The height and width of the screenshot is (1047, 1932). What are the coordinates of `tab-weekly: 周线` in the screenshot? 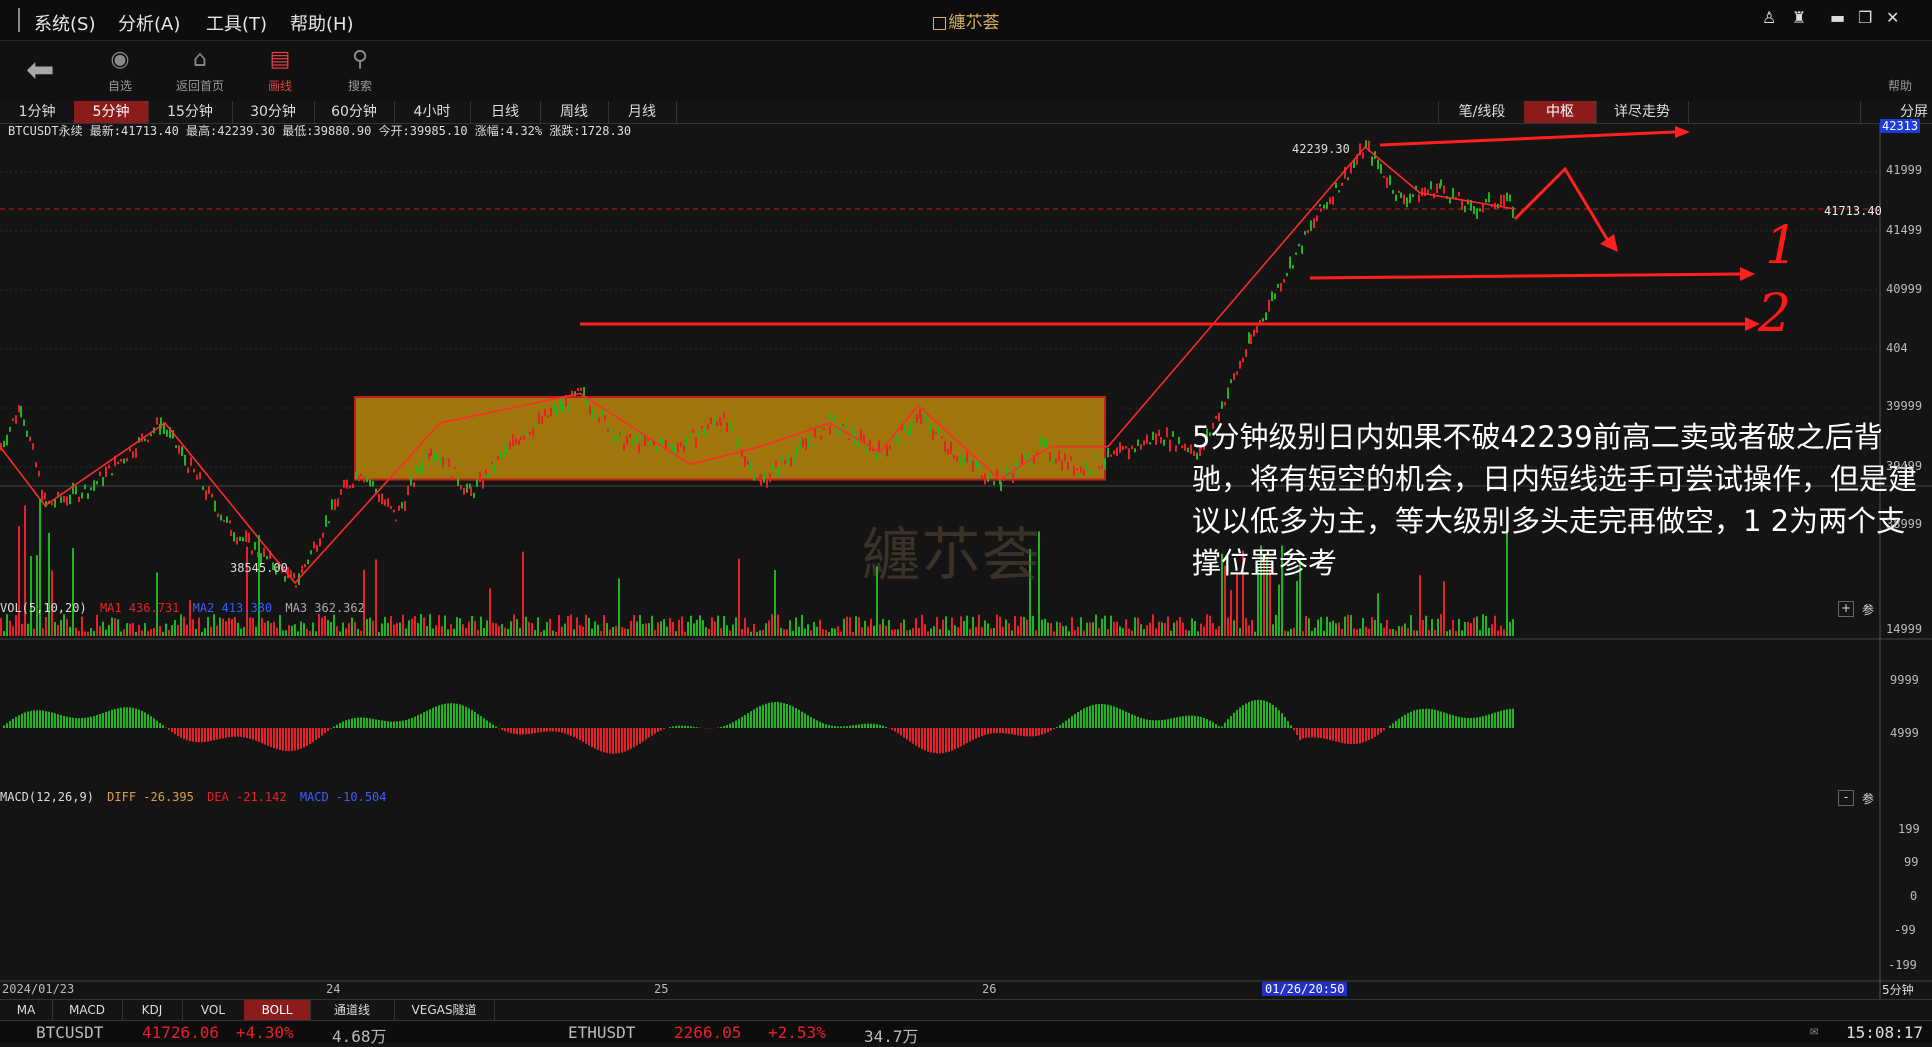 It's located at (574, 112).